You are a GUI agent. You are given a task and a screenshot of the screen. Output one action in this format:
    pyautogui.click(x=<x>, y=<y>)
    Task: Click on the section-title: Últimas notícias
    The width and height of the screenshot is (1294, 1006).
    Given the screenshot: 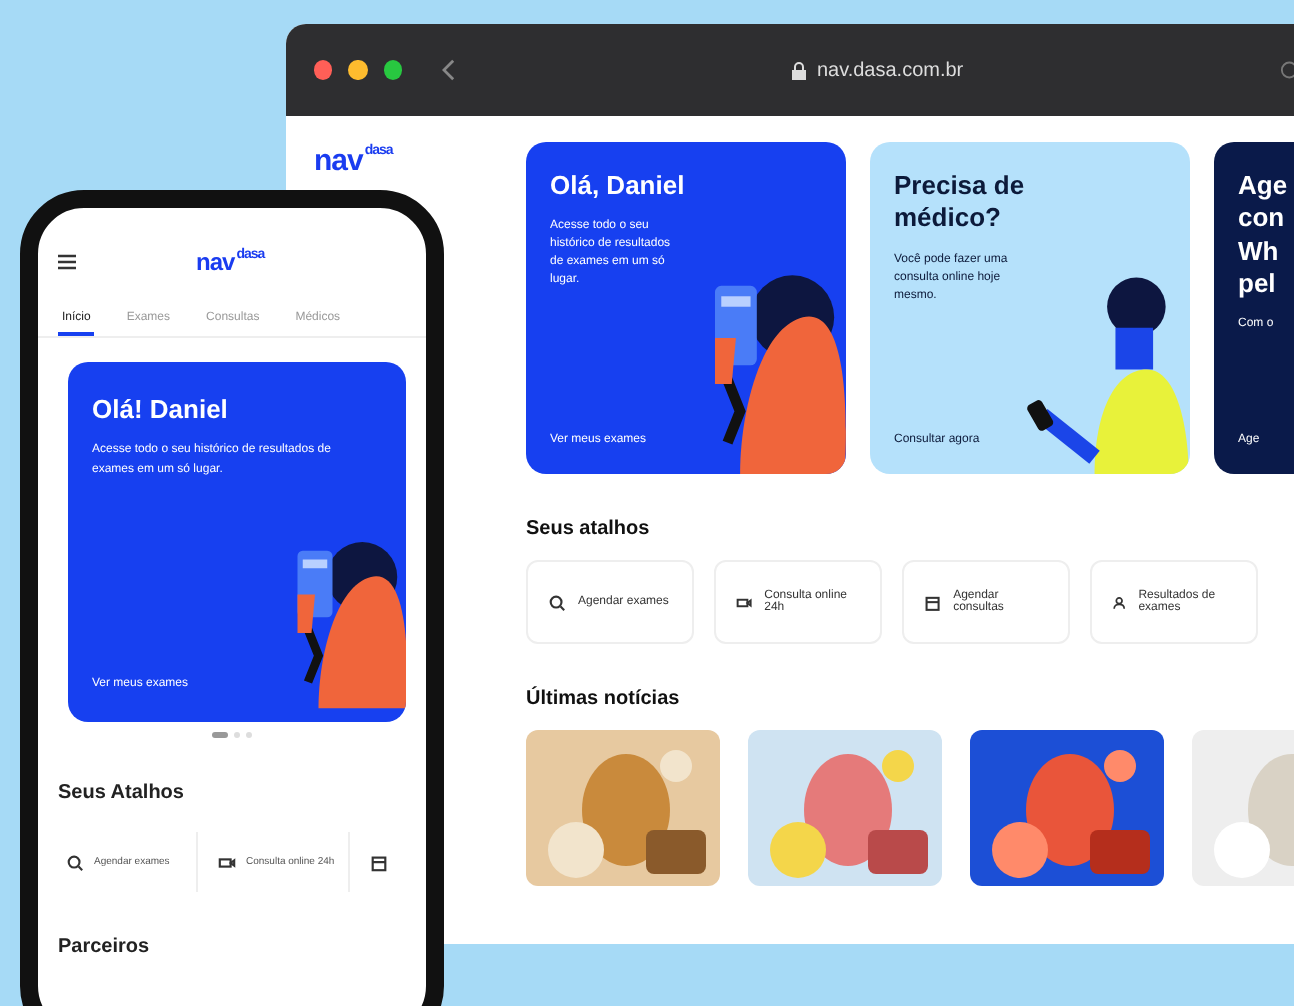 What is the action you would take?
    pyautogui.click(x=604, y=699)
    